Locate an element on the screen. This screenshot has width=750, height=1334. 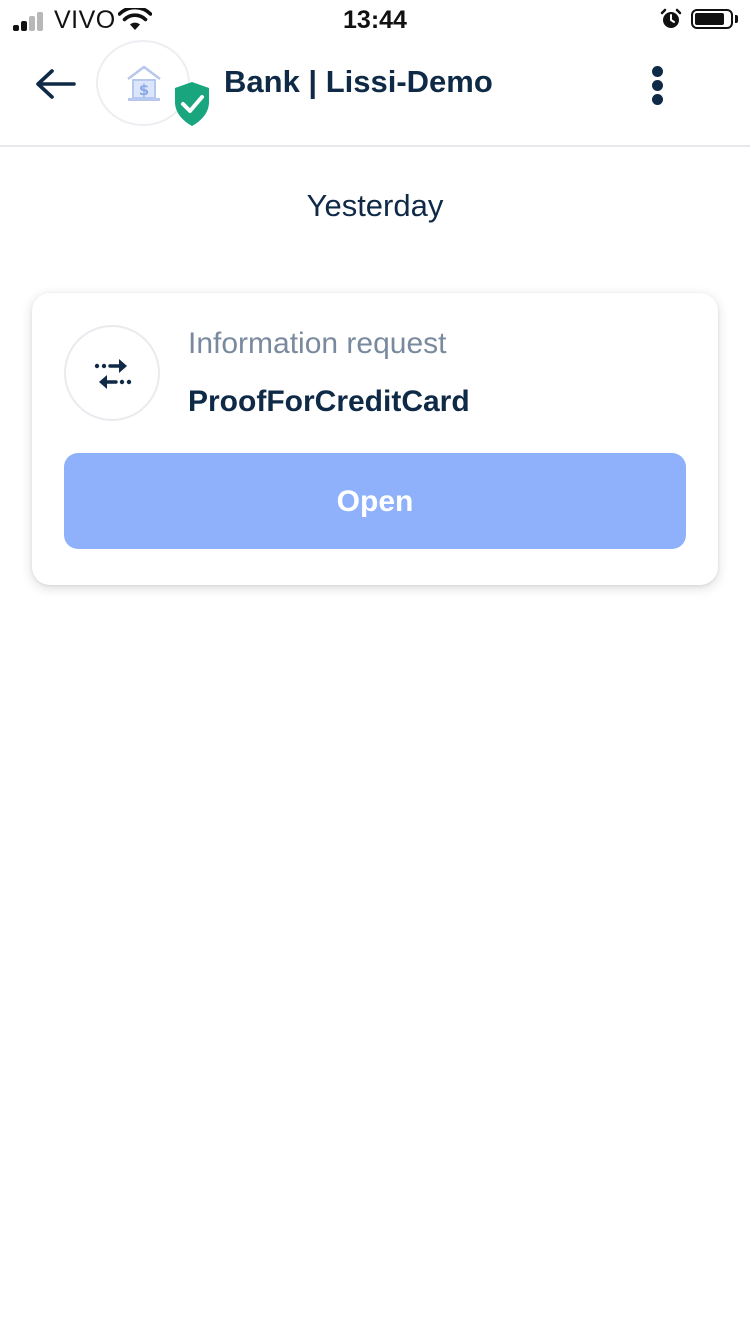
back-button is located at coordinates (56, 84).